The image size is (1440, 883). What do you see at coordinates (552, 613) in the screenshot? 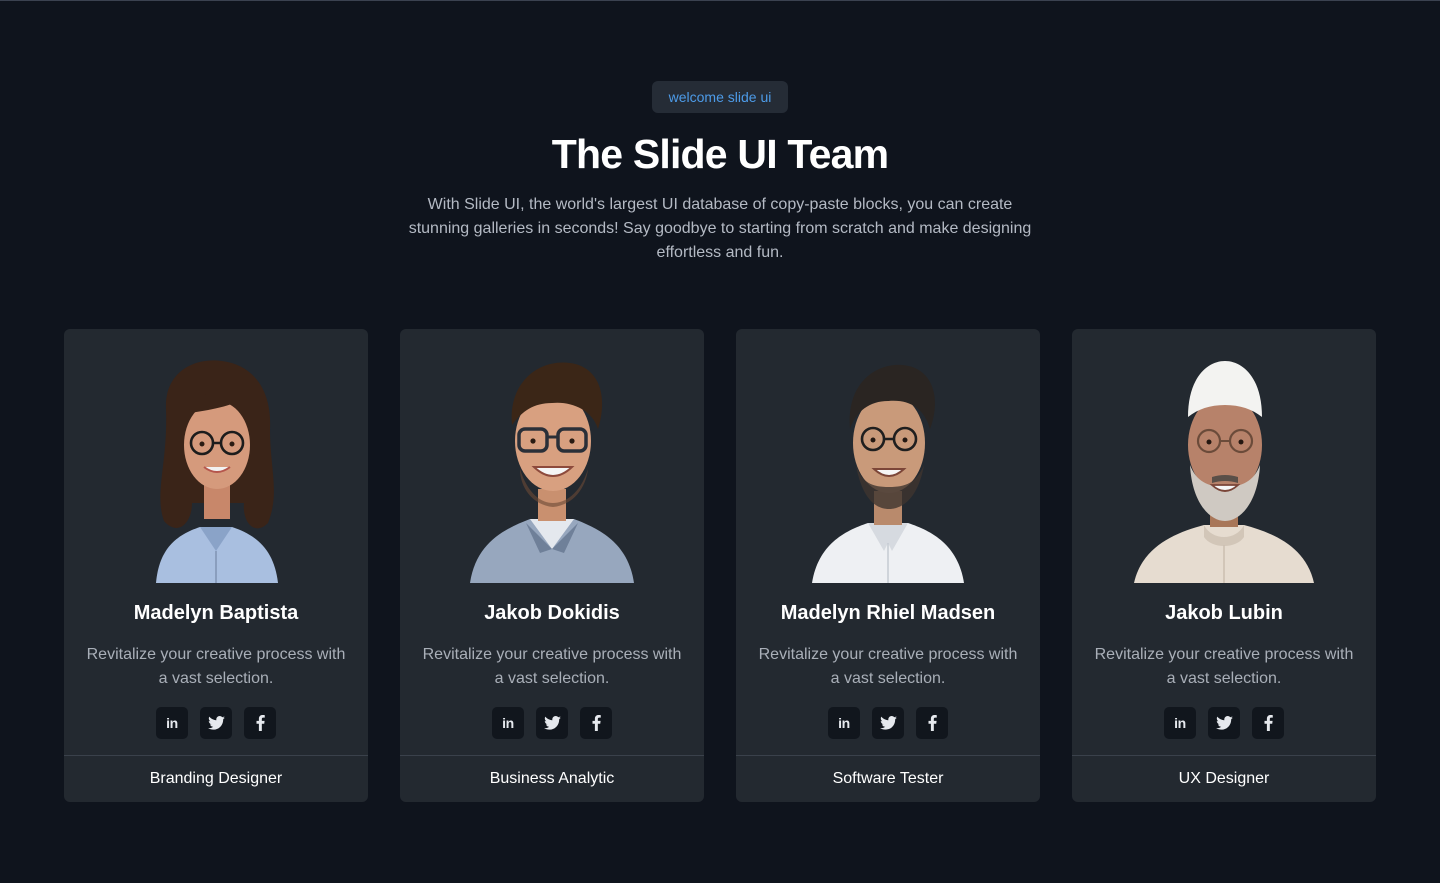
I see `member-name: Jakob Dokidis` at bounding box center [552, 613].